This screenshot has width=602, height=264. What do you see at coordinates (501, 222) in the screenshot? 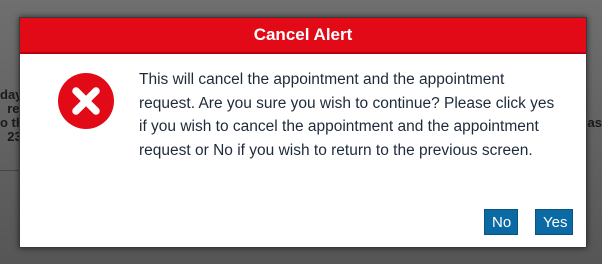
I see `no-button: No` at bounding box center [501, 222].